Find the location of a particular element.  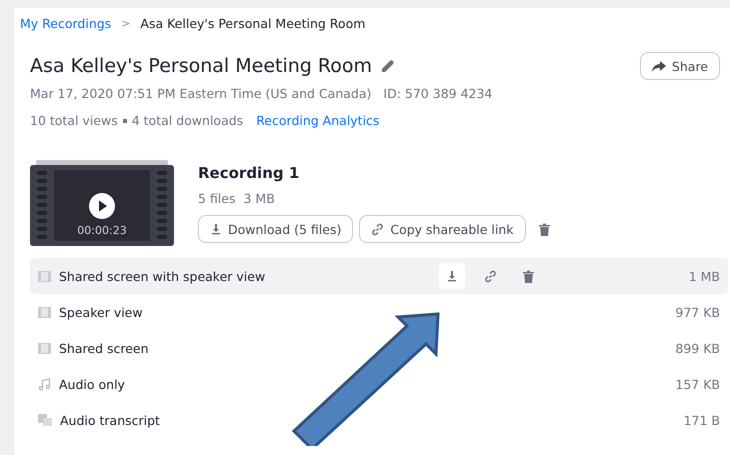

file-size: 157 KB is located at coordinates (697, 384).